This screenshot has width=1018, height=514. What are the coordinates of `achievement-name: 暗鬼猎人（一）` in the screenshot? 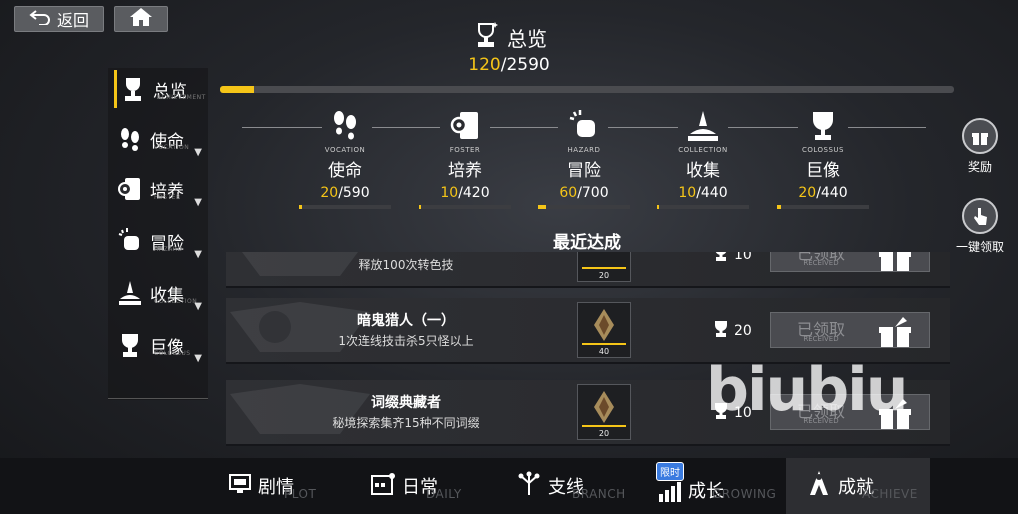 It's located at (406, 321).